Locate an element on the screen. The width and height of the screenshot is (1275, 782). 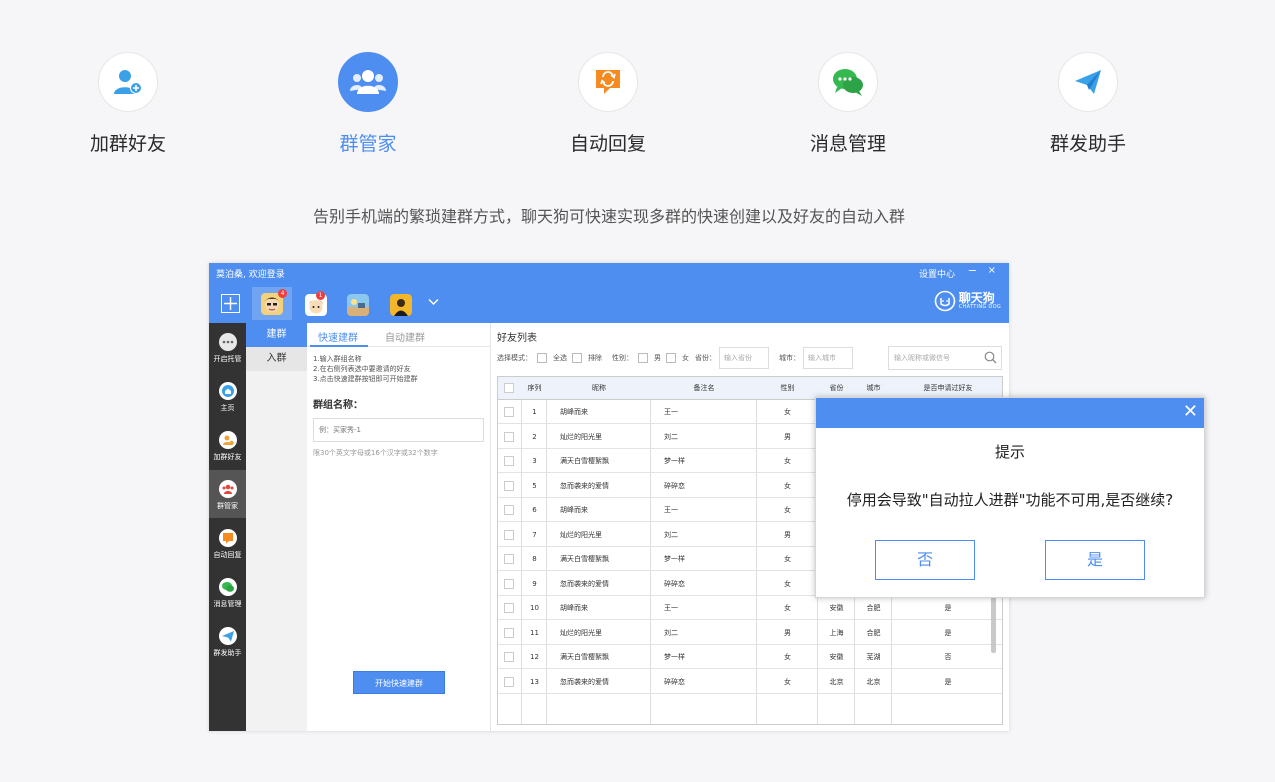
step-3: 3.点击快速建群按钮即可开始建群 is located at coordinates (365, 379).